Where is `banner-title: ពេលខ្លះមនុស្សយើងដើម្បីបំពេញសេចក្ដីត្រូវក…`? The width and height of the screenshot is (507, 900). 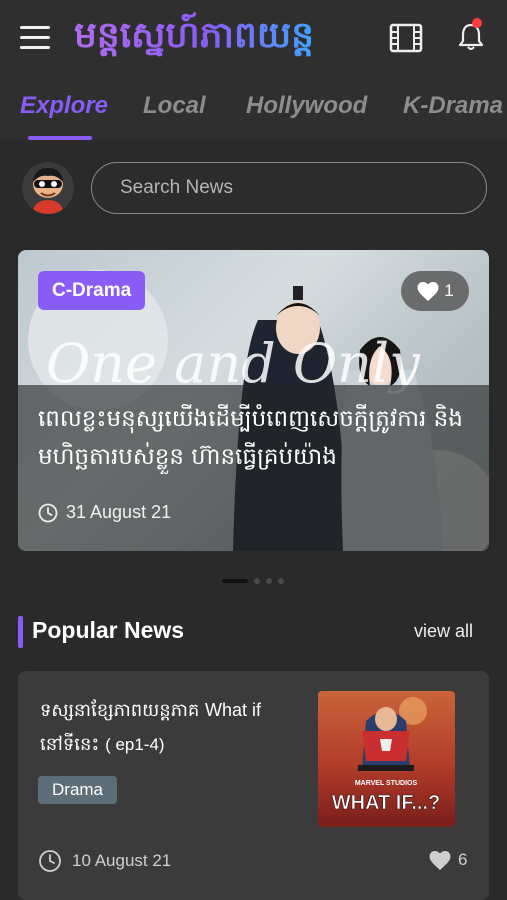
banner-title: ពេលខ្លះមនុស្សយើងដើម្បីបំពេញសេចក្ដីត្រូវក… is located at coordinates (258, 438).